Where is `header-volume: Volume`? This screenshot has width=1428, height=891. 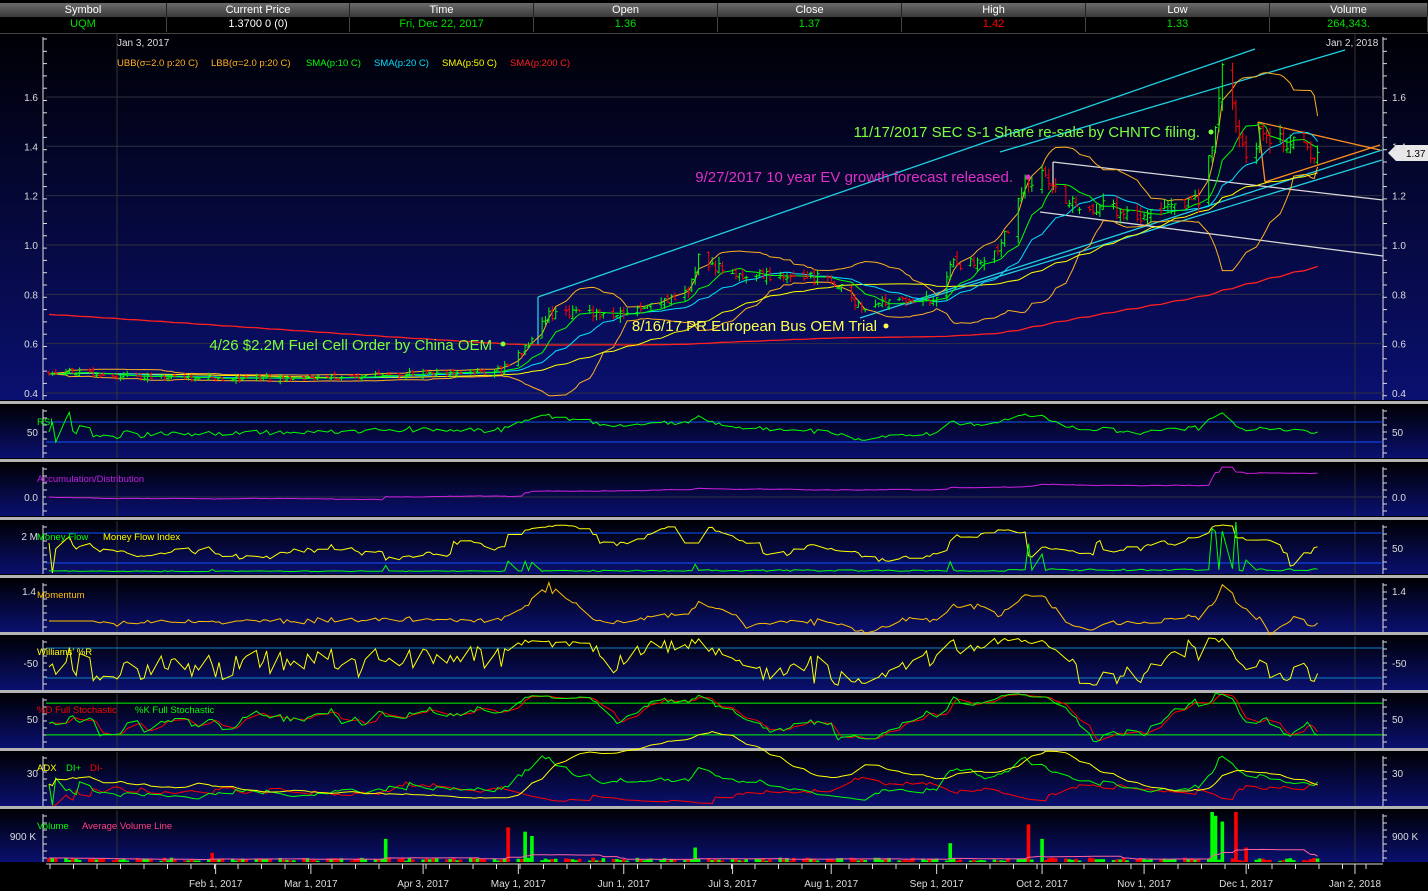 header-volume: Volume is located at coordinates (1349, 10).